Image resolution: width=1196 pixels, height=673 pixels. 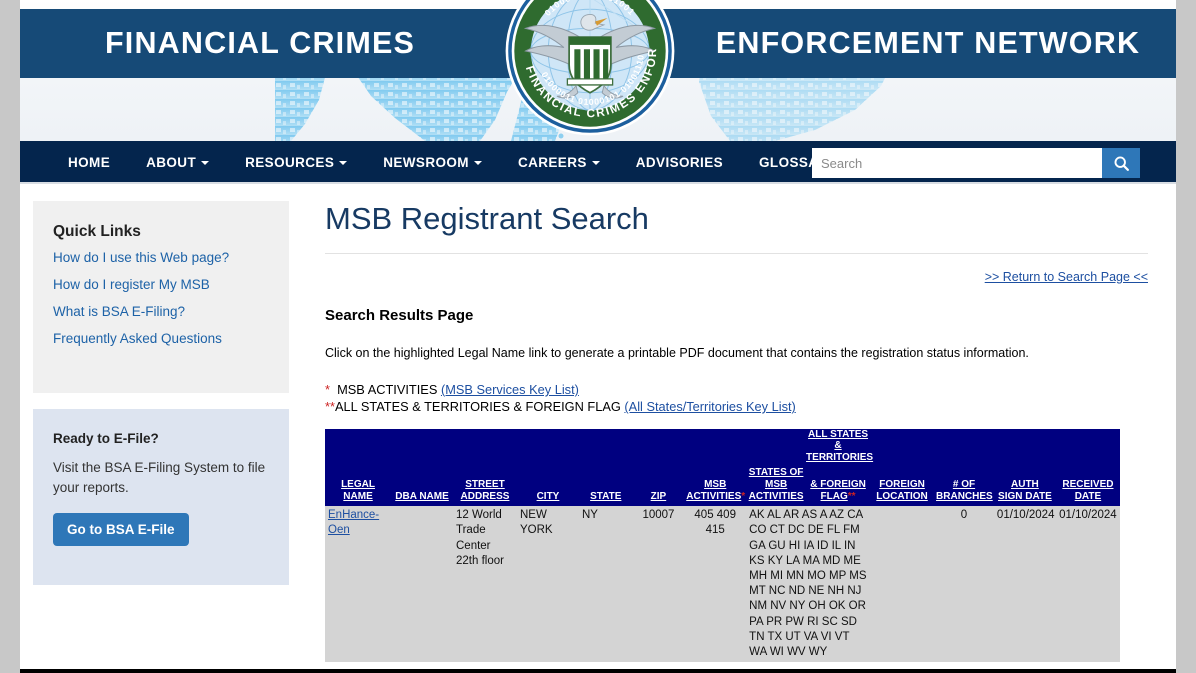 What do you see at coordinates (1024, 584) in the screenshot?
I see `cell-auth-sign-date: 01/10/2024` at bounding box center [1024, 584].